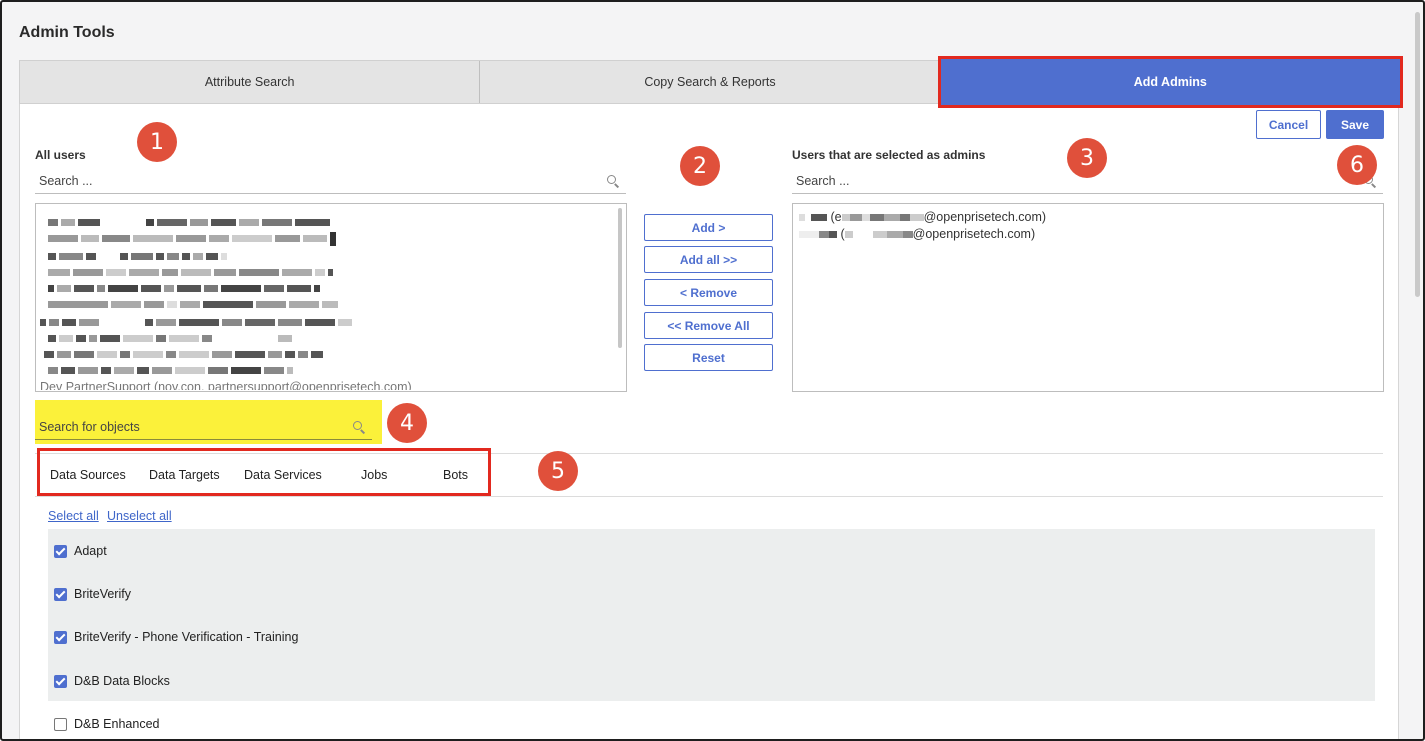  I want to click on list-item: D&B Data Blocks, so click(112, 681).